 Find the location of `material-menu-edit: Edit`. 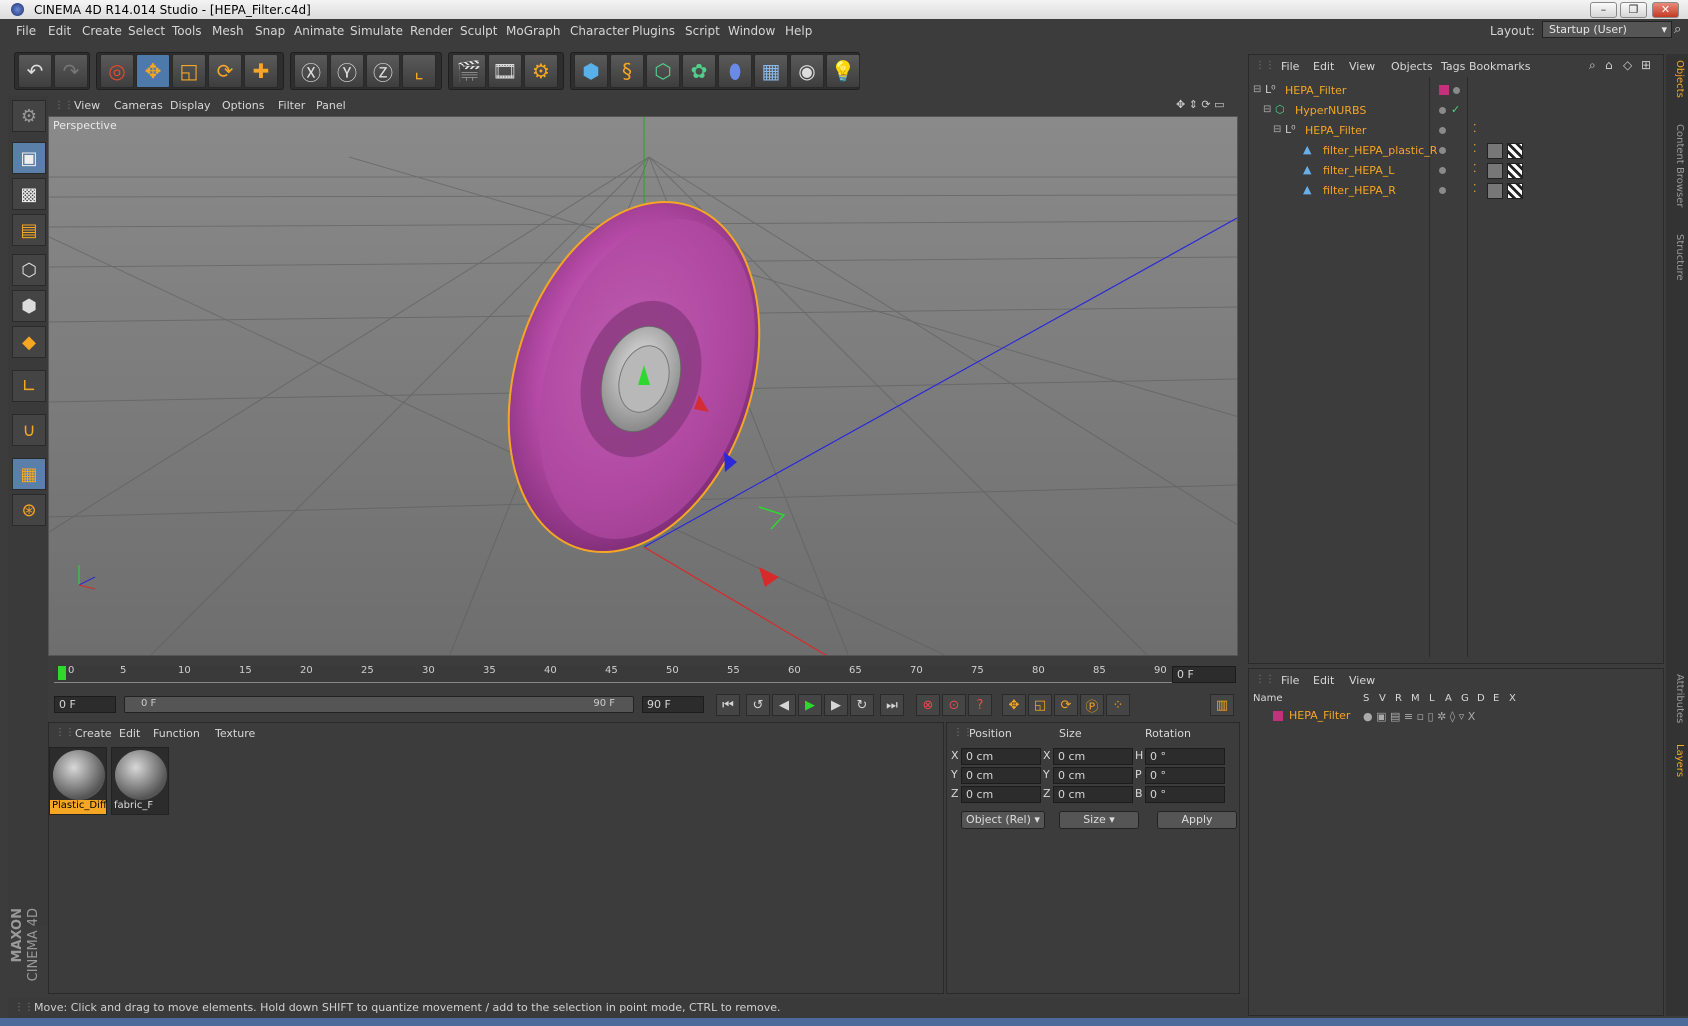

material-menu-edit: Edit is located at coordinates (129, 733).